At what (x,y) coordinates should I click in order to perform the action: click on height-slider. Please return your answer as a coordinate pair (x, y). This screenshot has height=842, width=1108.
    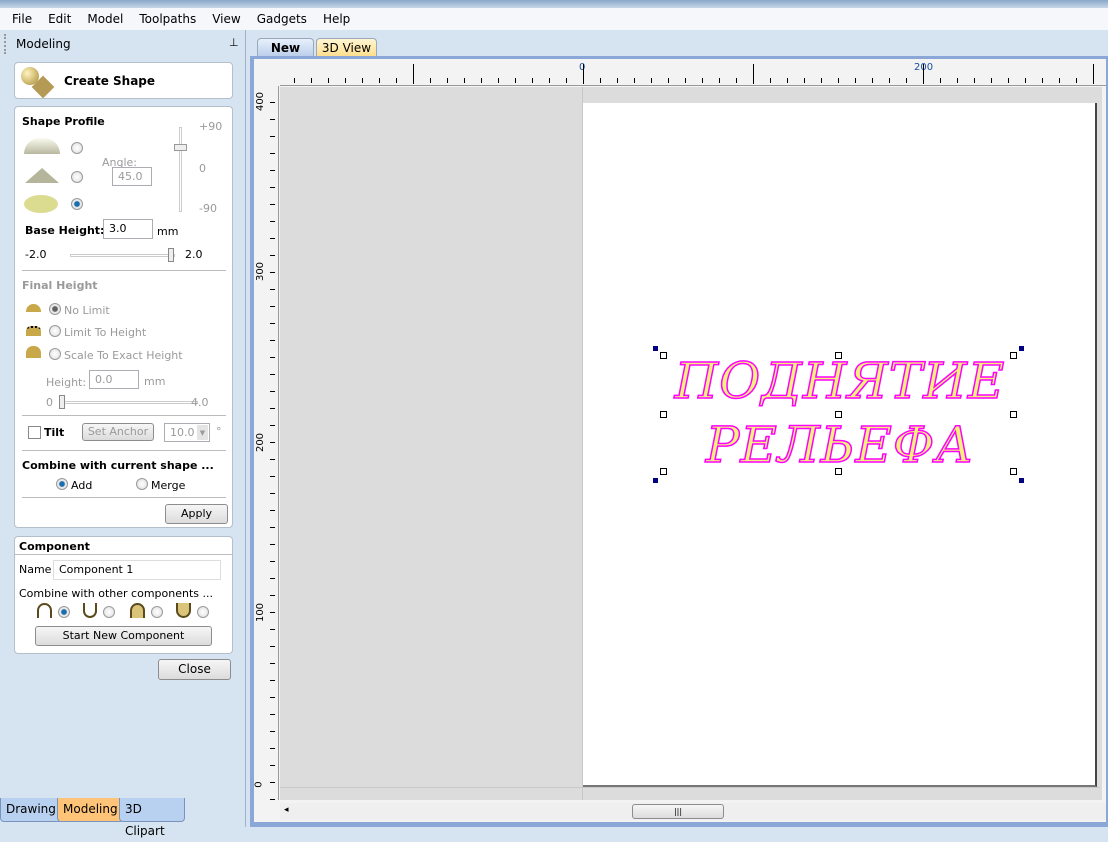
    Looking at the image, I should click on (129, 402).